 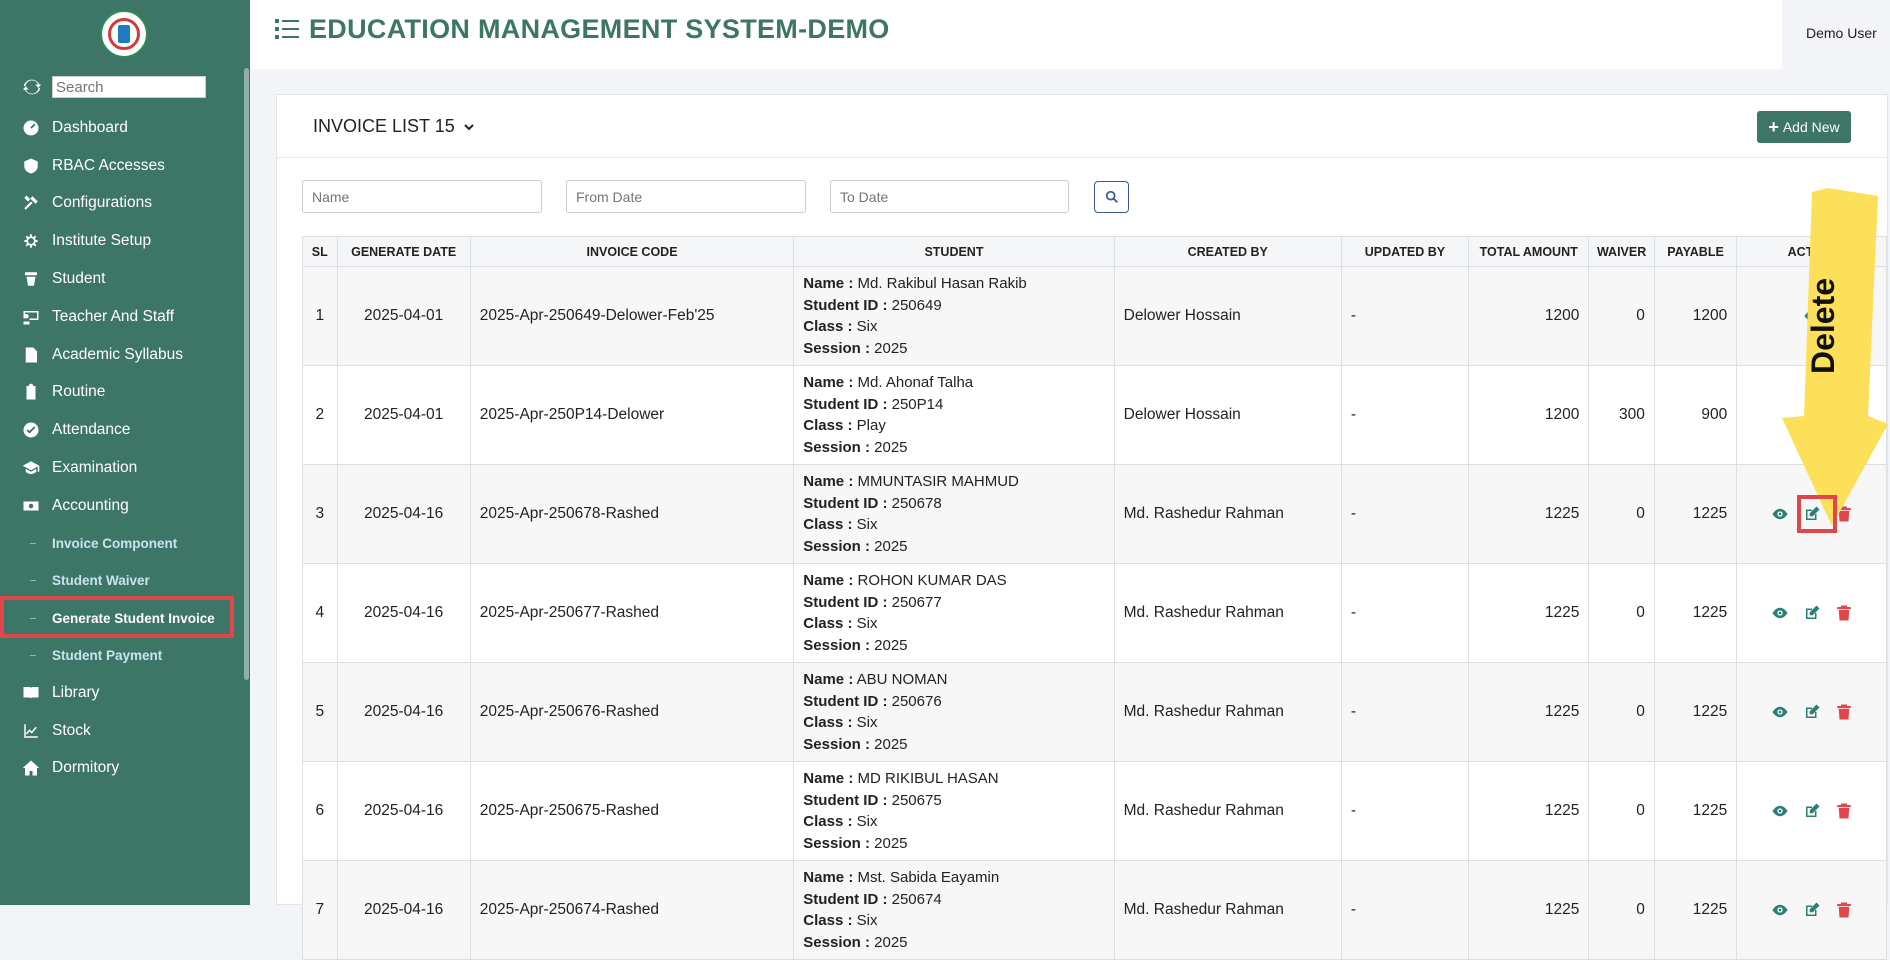 I want to click on student-name: Mst. Sabida Eayamin, so click(x=928, y=877).